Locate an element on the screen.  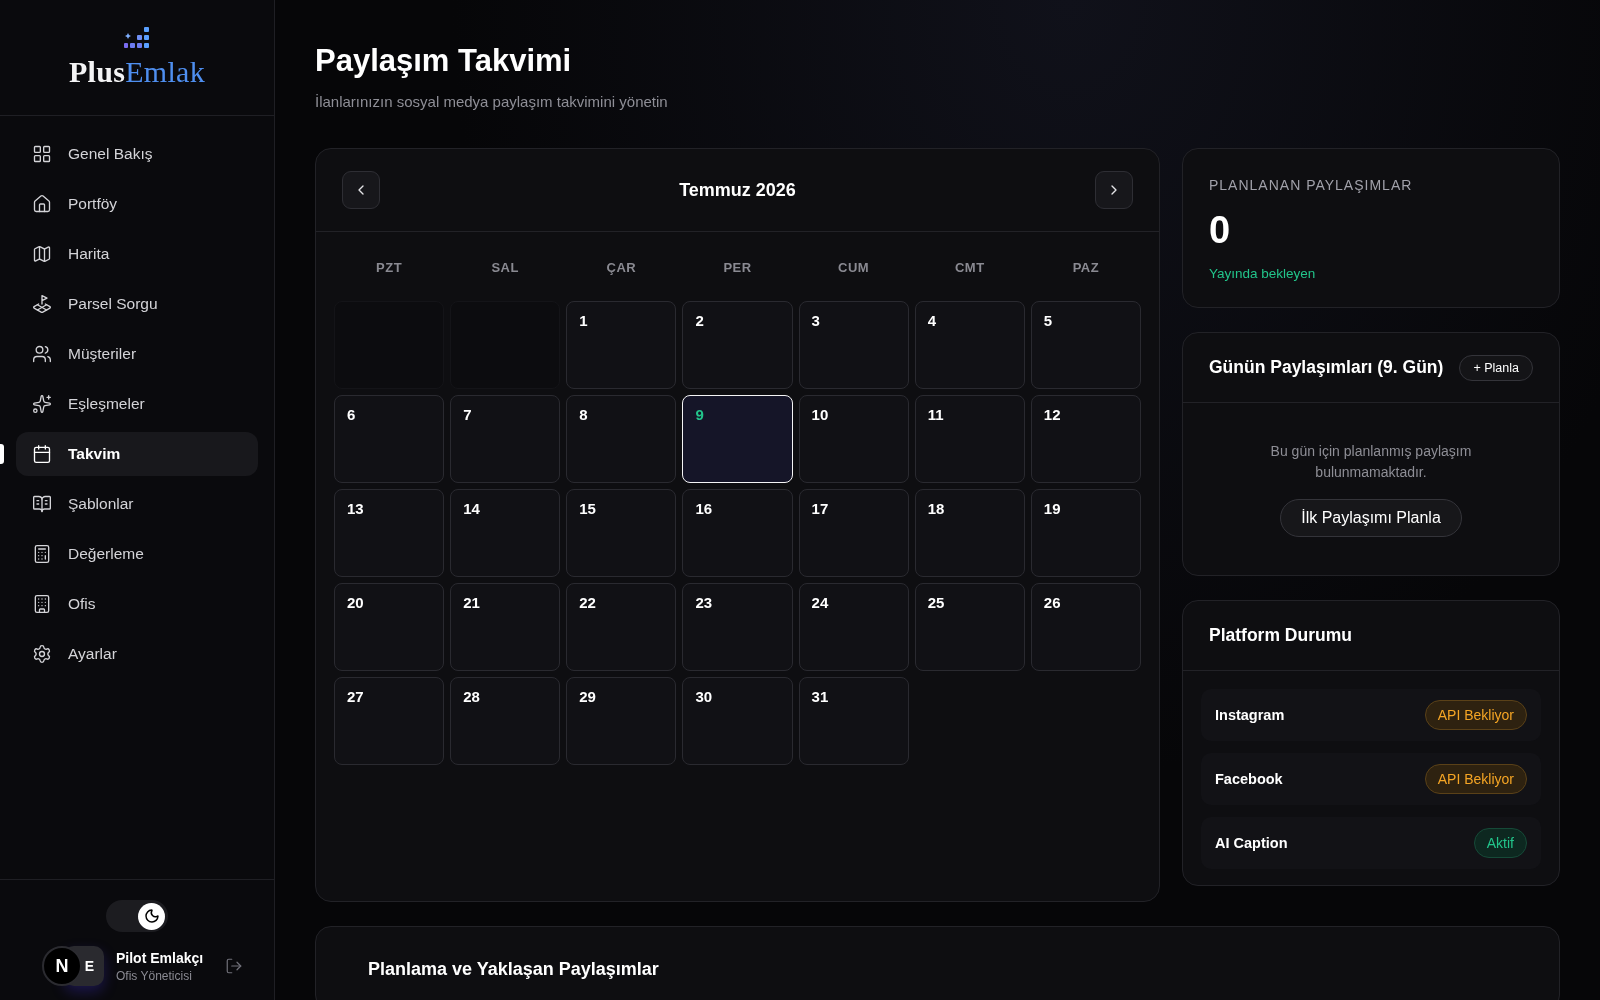
plan-button: + Planla is located at coordinates (1496, 367).